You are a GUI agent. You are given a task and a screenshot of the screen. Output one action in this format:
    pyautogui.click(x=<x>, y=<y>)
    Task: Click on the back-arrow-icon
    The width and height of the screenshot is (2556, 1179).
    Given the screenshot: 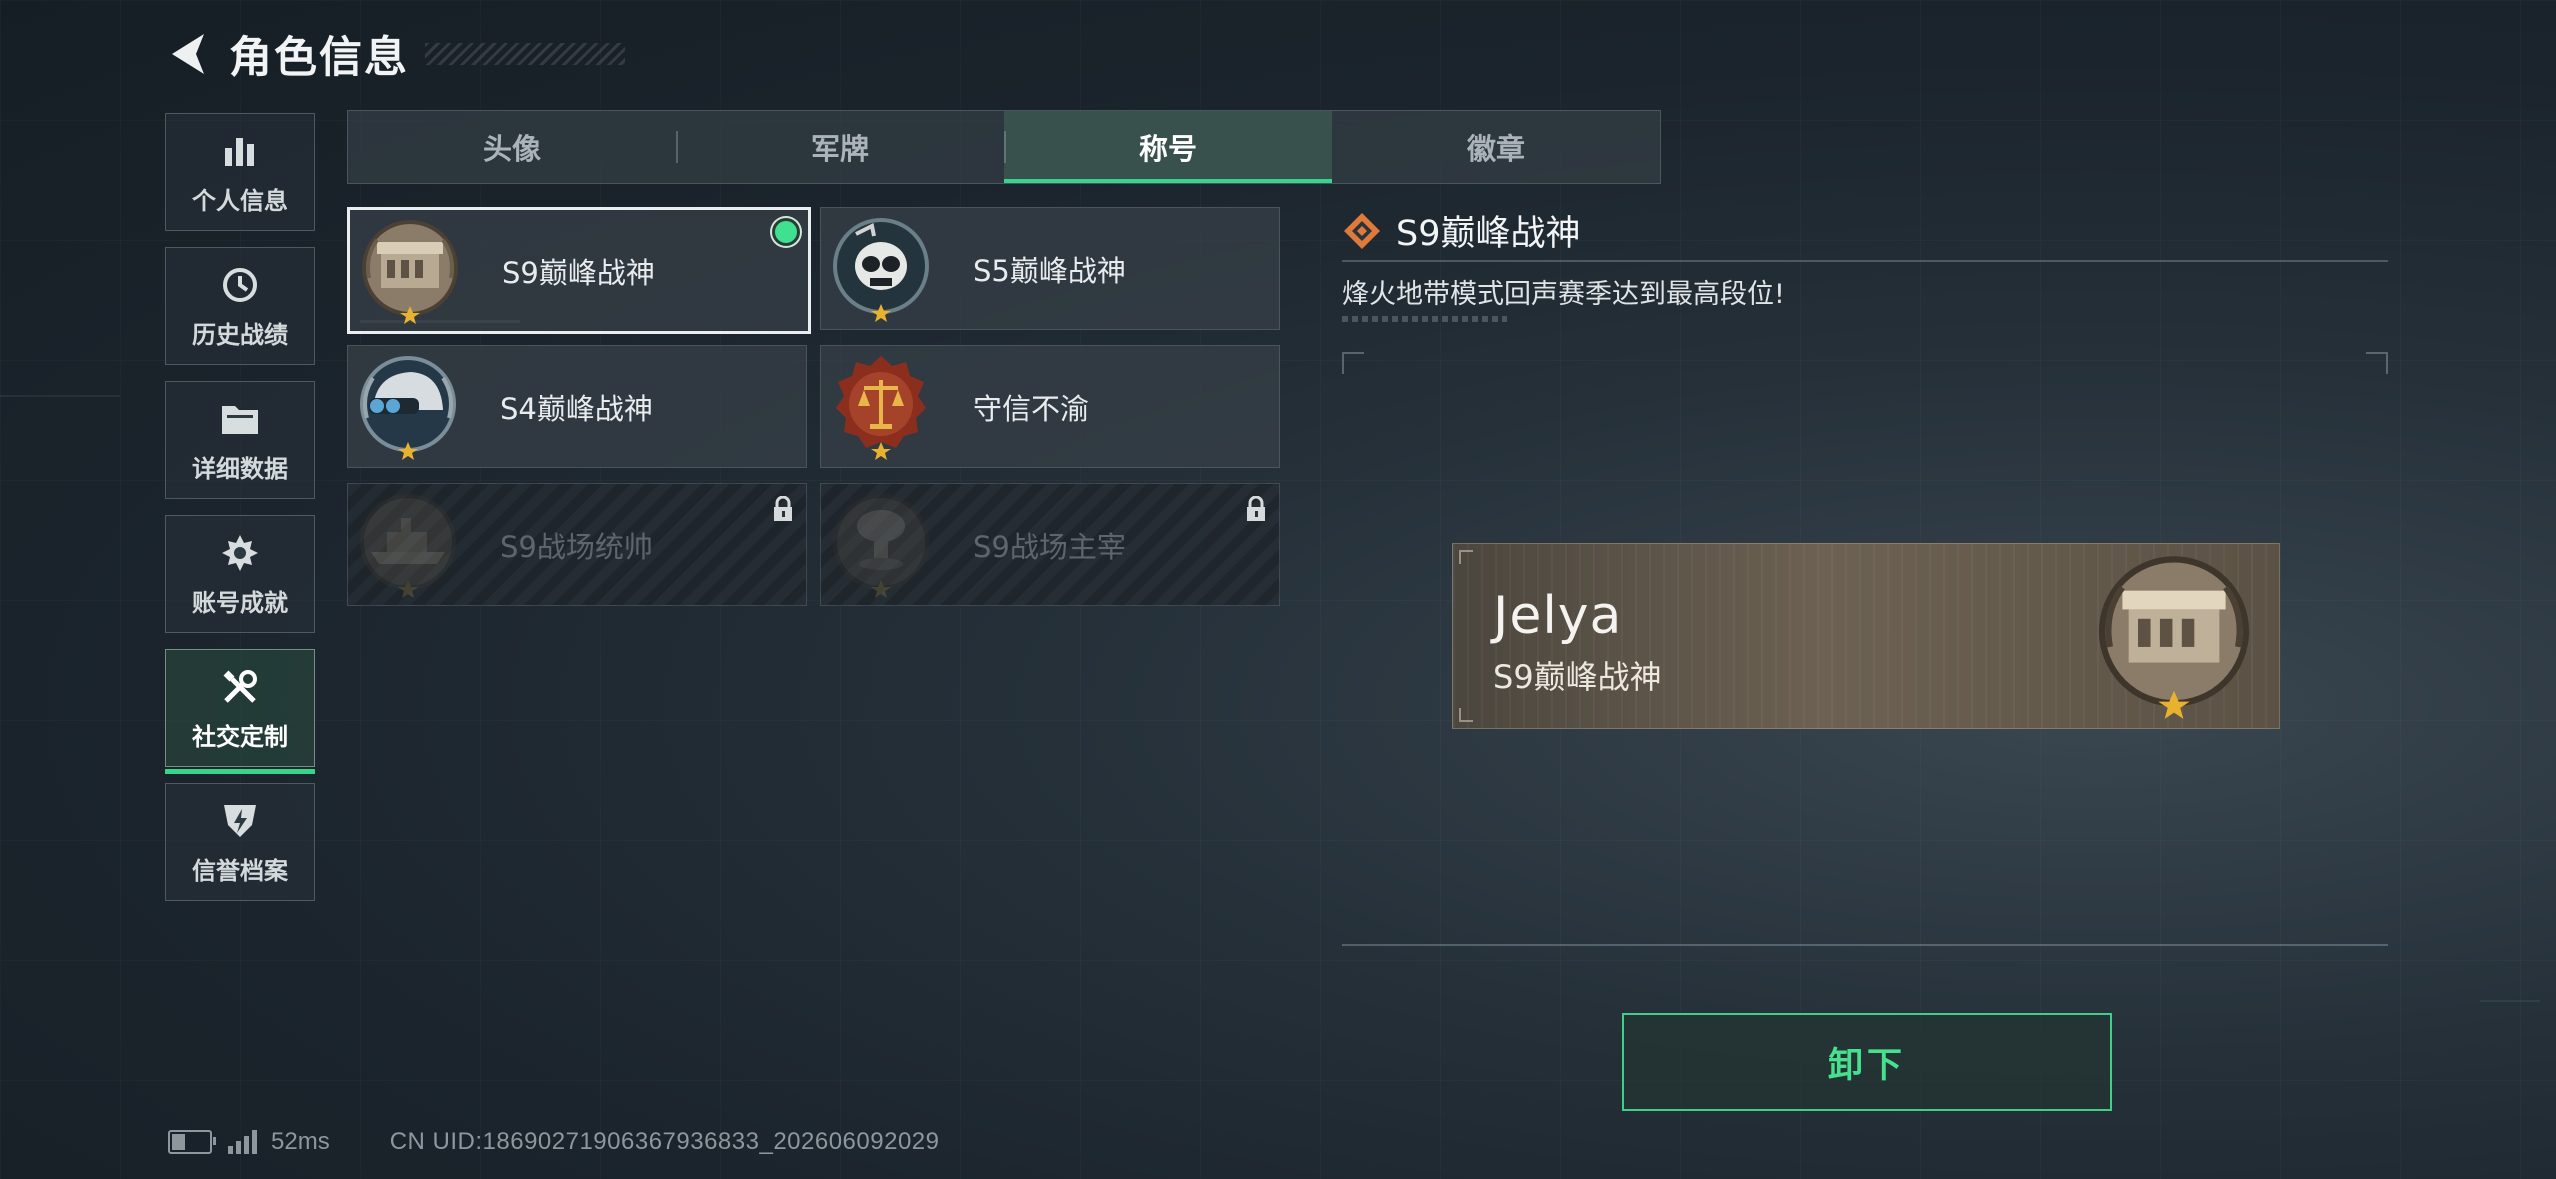 What is the action you would take?
    pyautogui.click(x=188, y=54)
    